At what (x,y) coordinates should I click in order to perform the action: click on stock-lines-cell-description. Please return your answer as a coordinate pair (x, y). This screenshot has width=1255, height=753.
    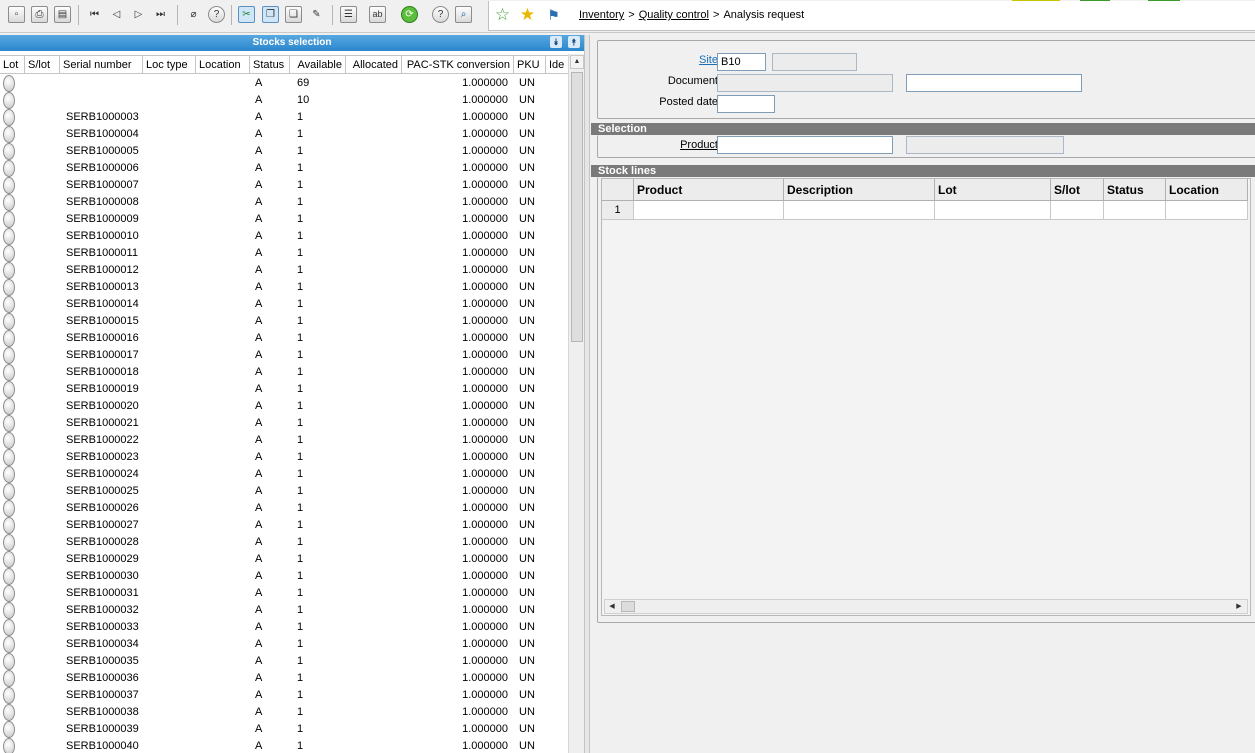
    Looking at the image, I should click on (859, 210).